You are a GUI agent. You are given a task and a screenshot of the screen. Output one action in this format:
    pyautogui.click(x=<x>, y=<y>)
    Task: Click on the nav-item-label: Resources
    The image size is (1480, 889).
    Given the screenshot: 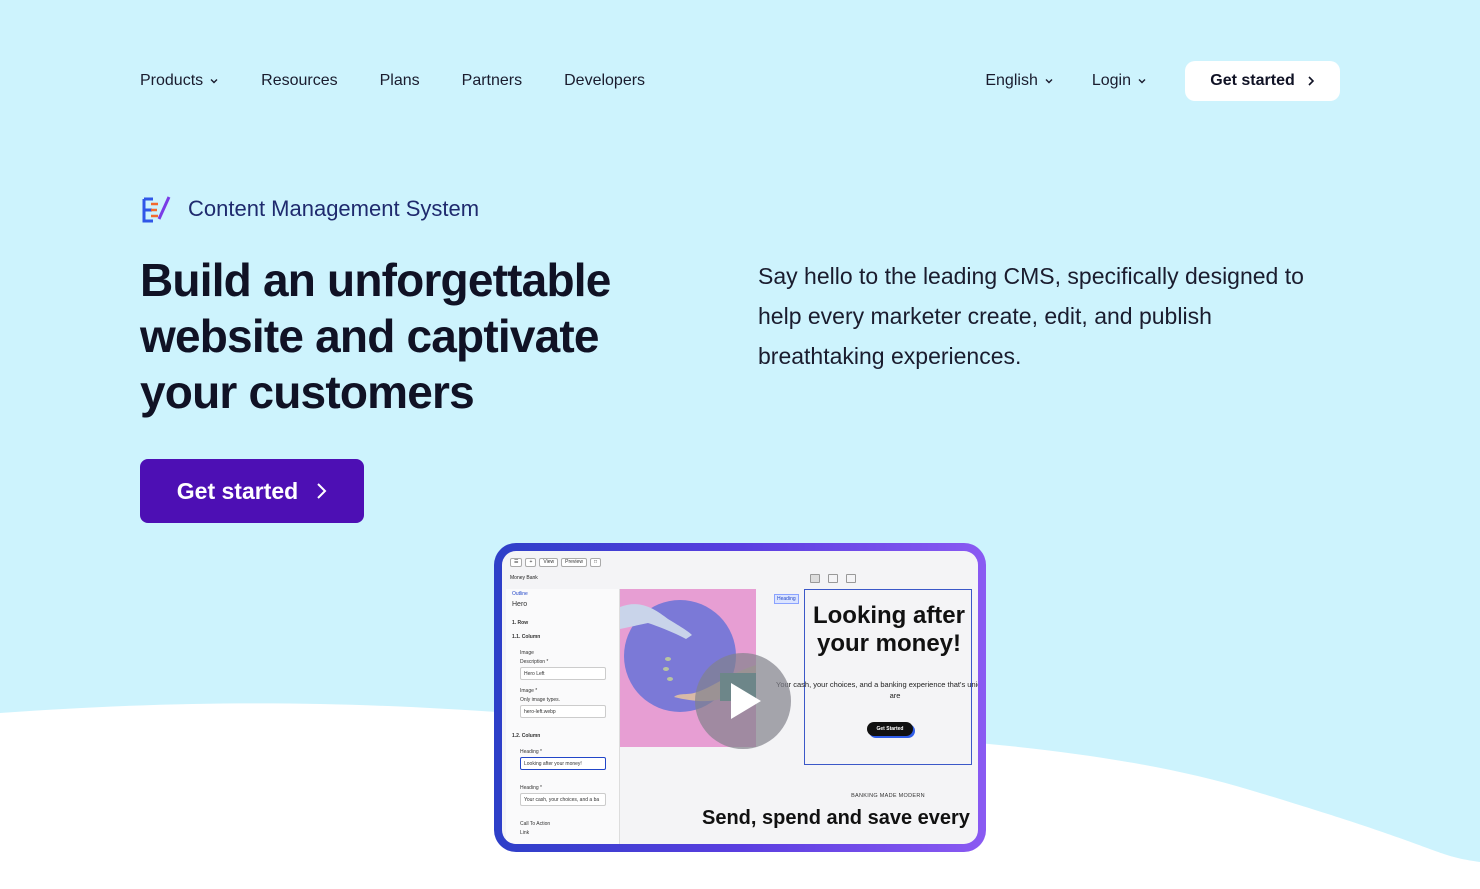 What is the action you would take?
    pyautogui.click(x=299, y=80)
    